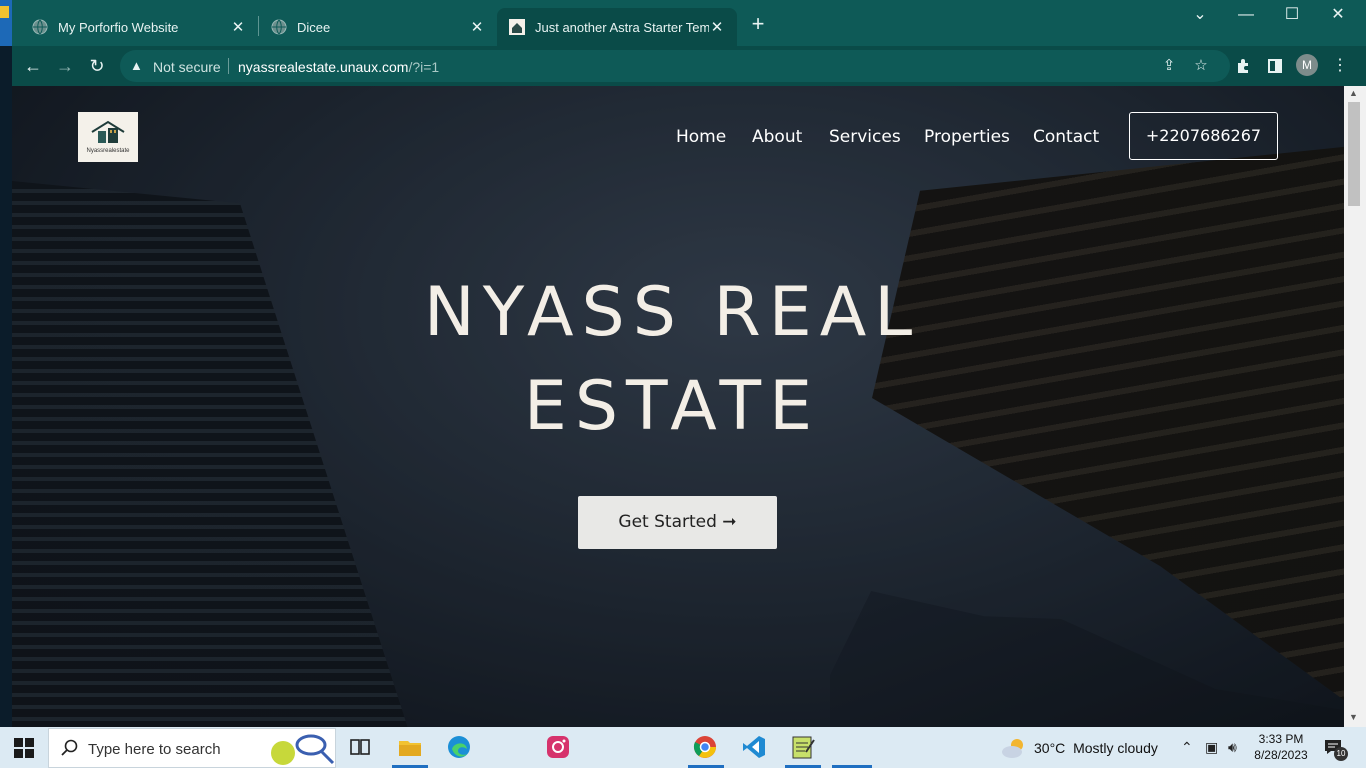  What do you see at coordinates (622, 27) in the screenshot?
I see `tab-title: Just another Astra Starter Templa` at bounding box center [622, 27].